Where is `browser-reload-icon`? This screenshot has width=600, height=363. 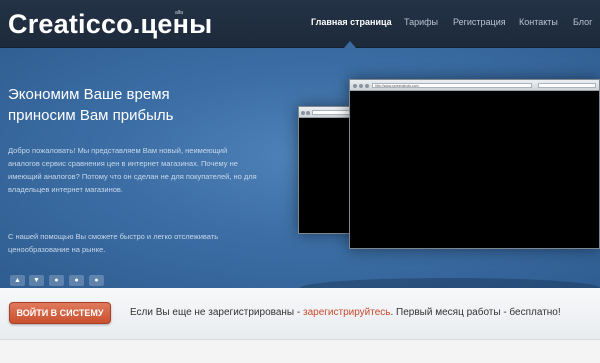
browser-reload-icon is located at coordinates (367, 86).